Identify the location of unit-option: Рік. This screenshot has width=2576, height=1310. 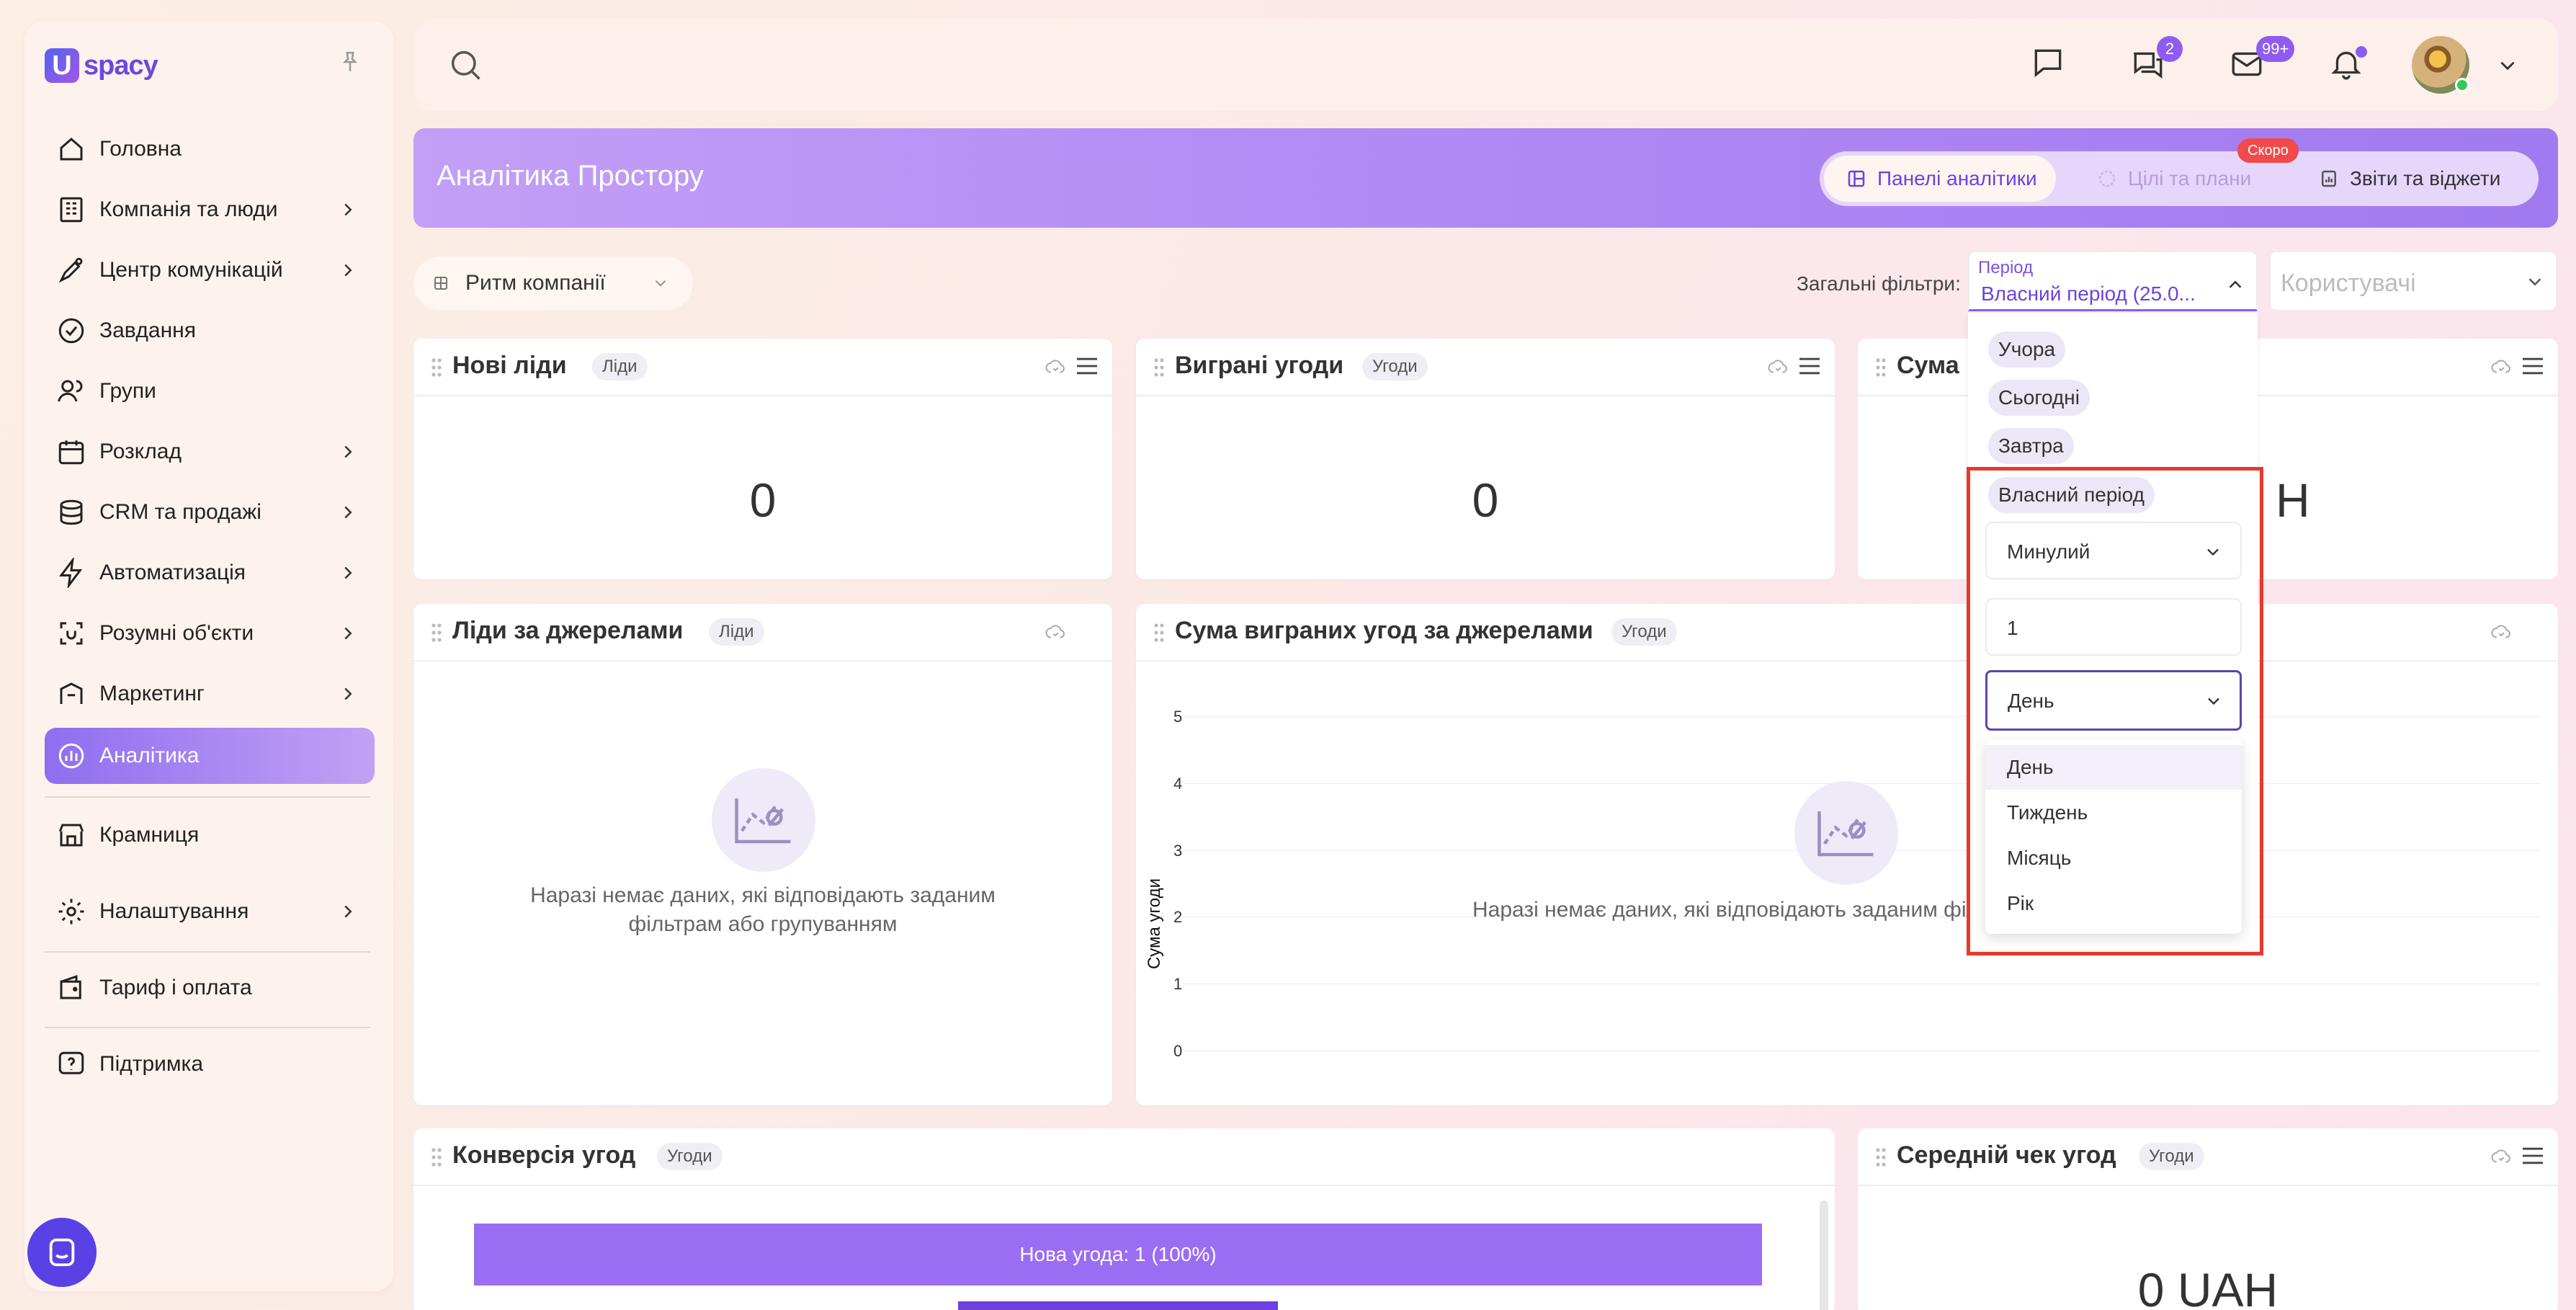
(2113, 903).